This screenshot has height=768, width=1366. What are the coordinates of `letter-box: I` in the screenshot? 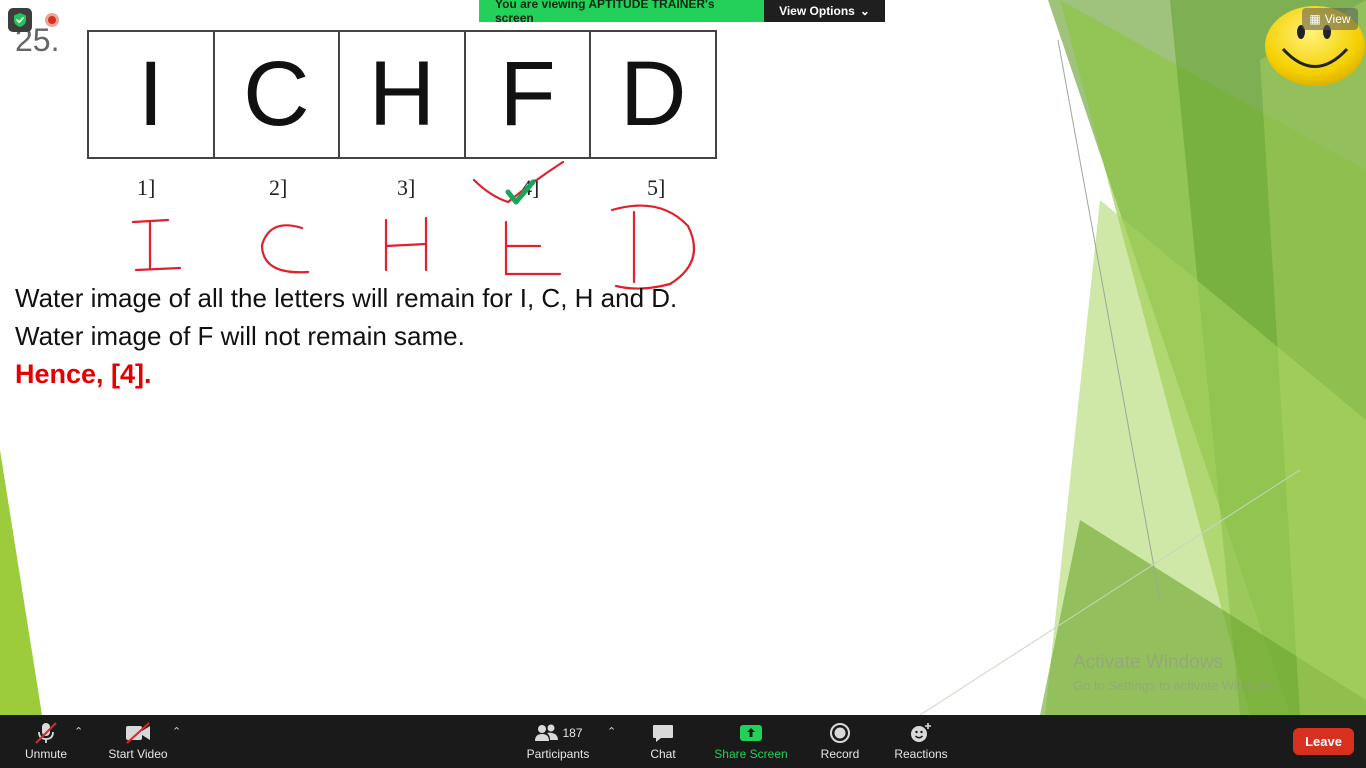 It's located at (152, 94).